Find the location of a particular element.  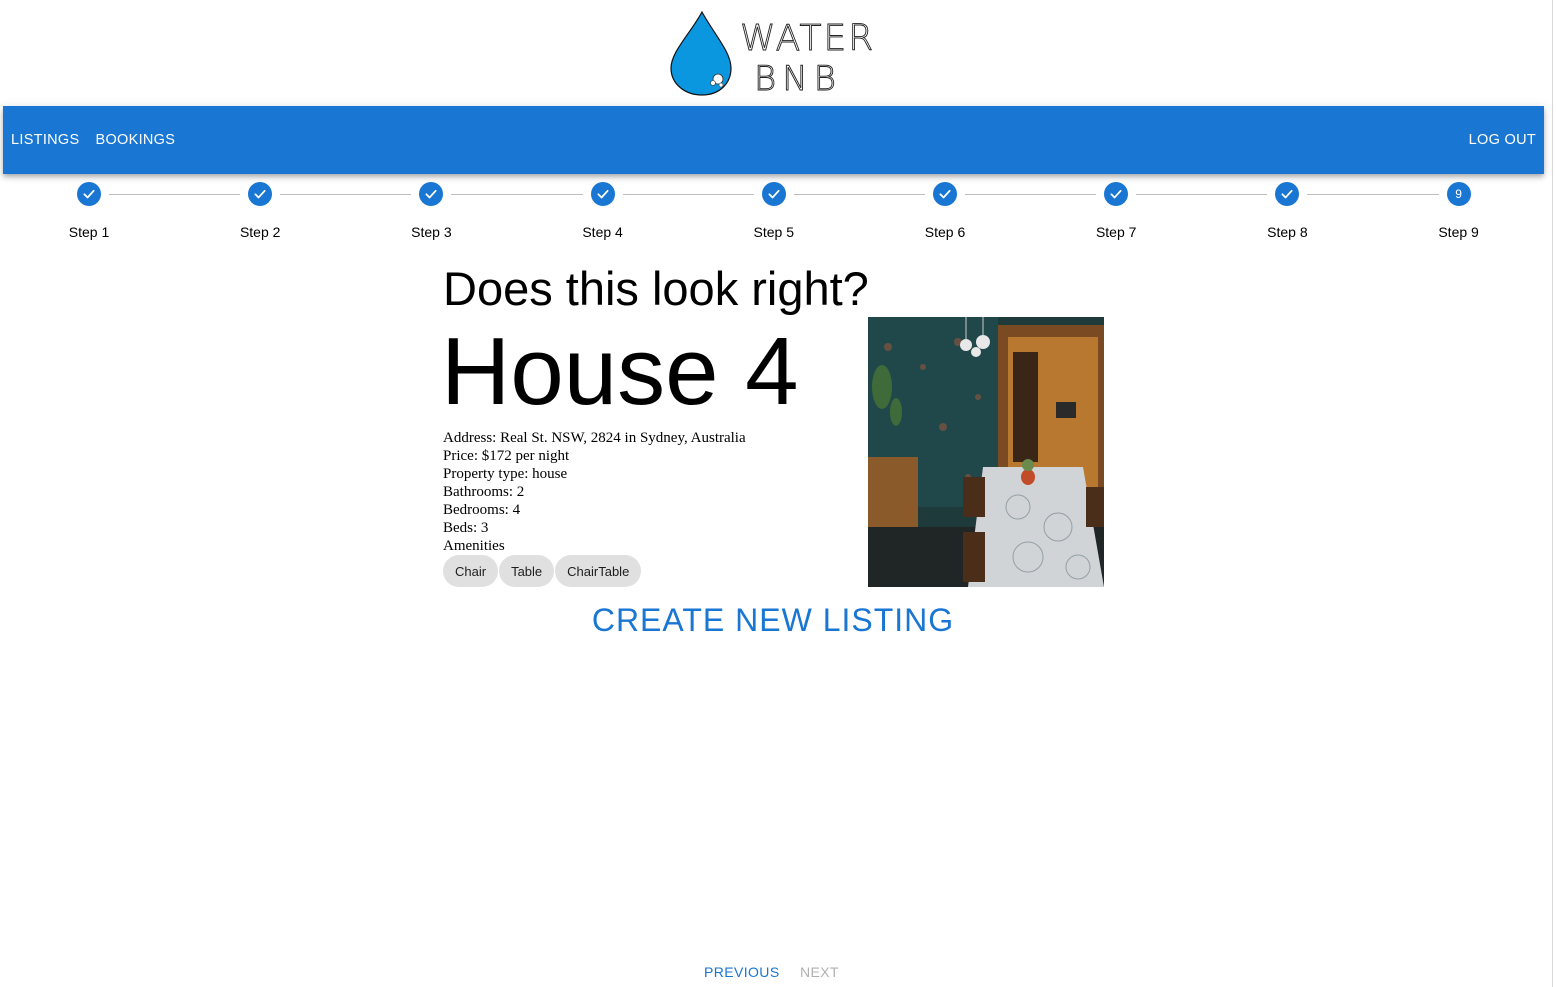

step-label: Step 1 is located at coordinates (89, 232).